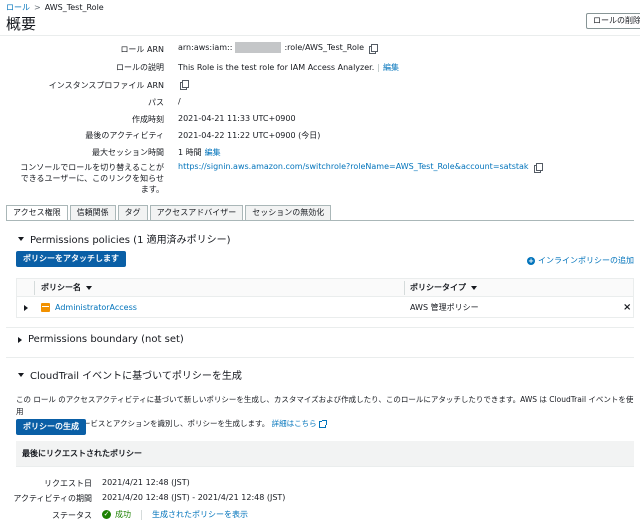 Image resolution: width=640 pixels, height=525 pixels. I want to click on delete-role-button: ロールの削除, so click(613, 21).